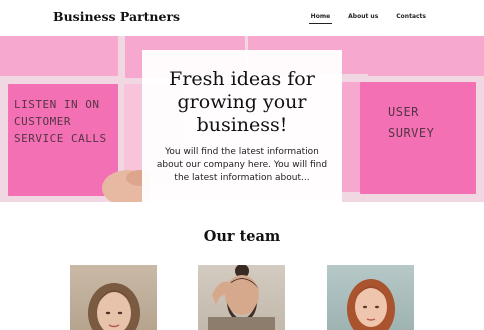  I want to click on man-portrait-icon, so click(241, 297).